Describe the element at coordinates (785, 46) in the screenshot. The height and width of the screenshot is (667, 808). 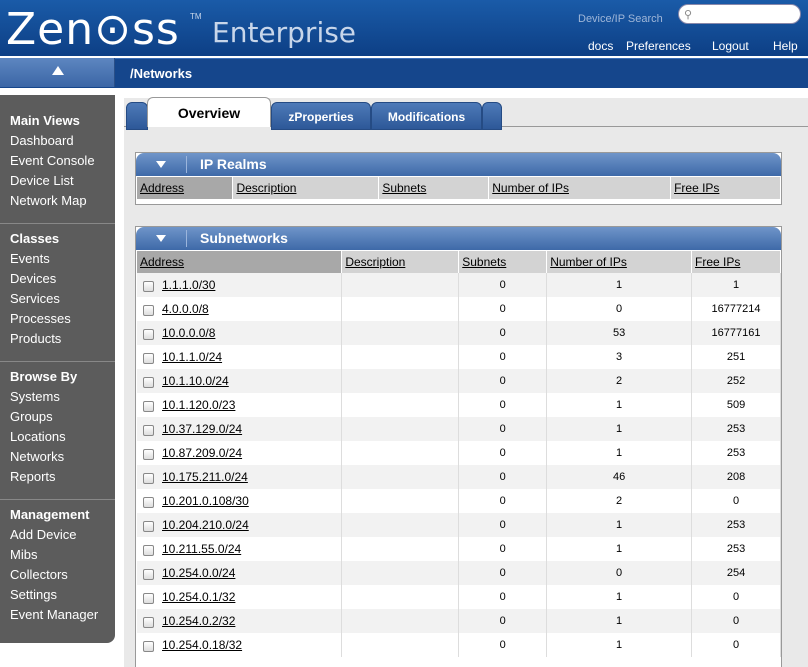
I see `help-link: Help` at that location.